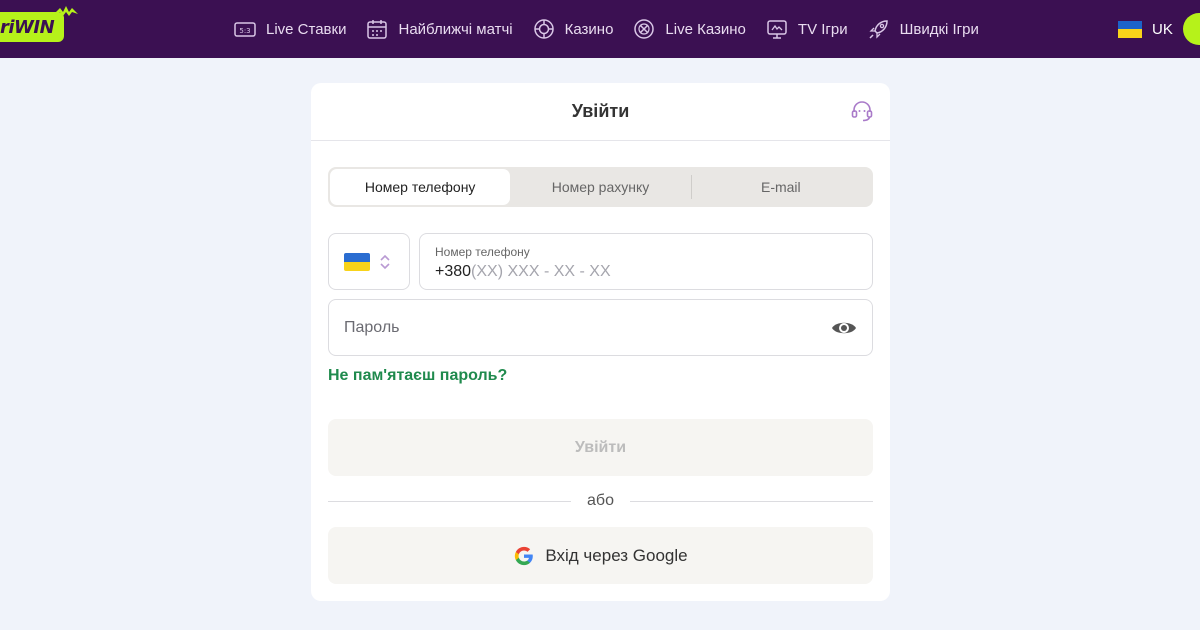  I want to click on nav-fast-games: Швидкі Ігри, so click(923, 29).